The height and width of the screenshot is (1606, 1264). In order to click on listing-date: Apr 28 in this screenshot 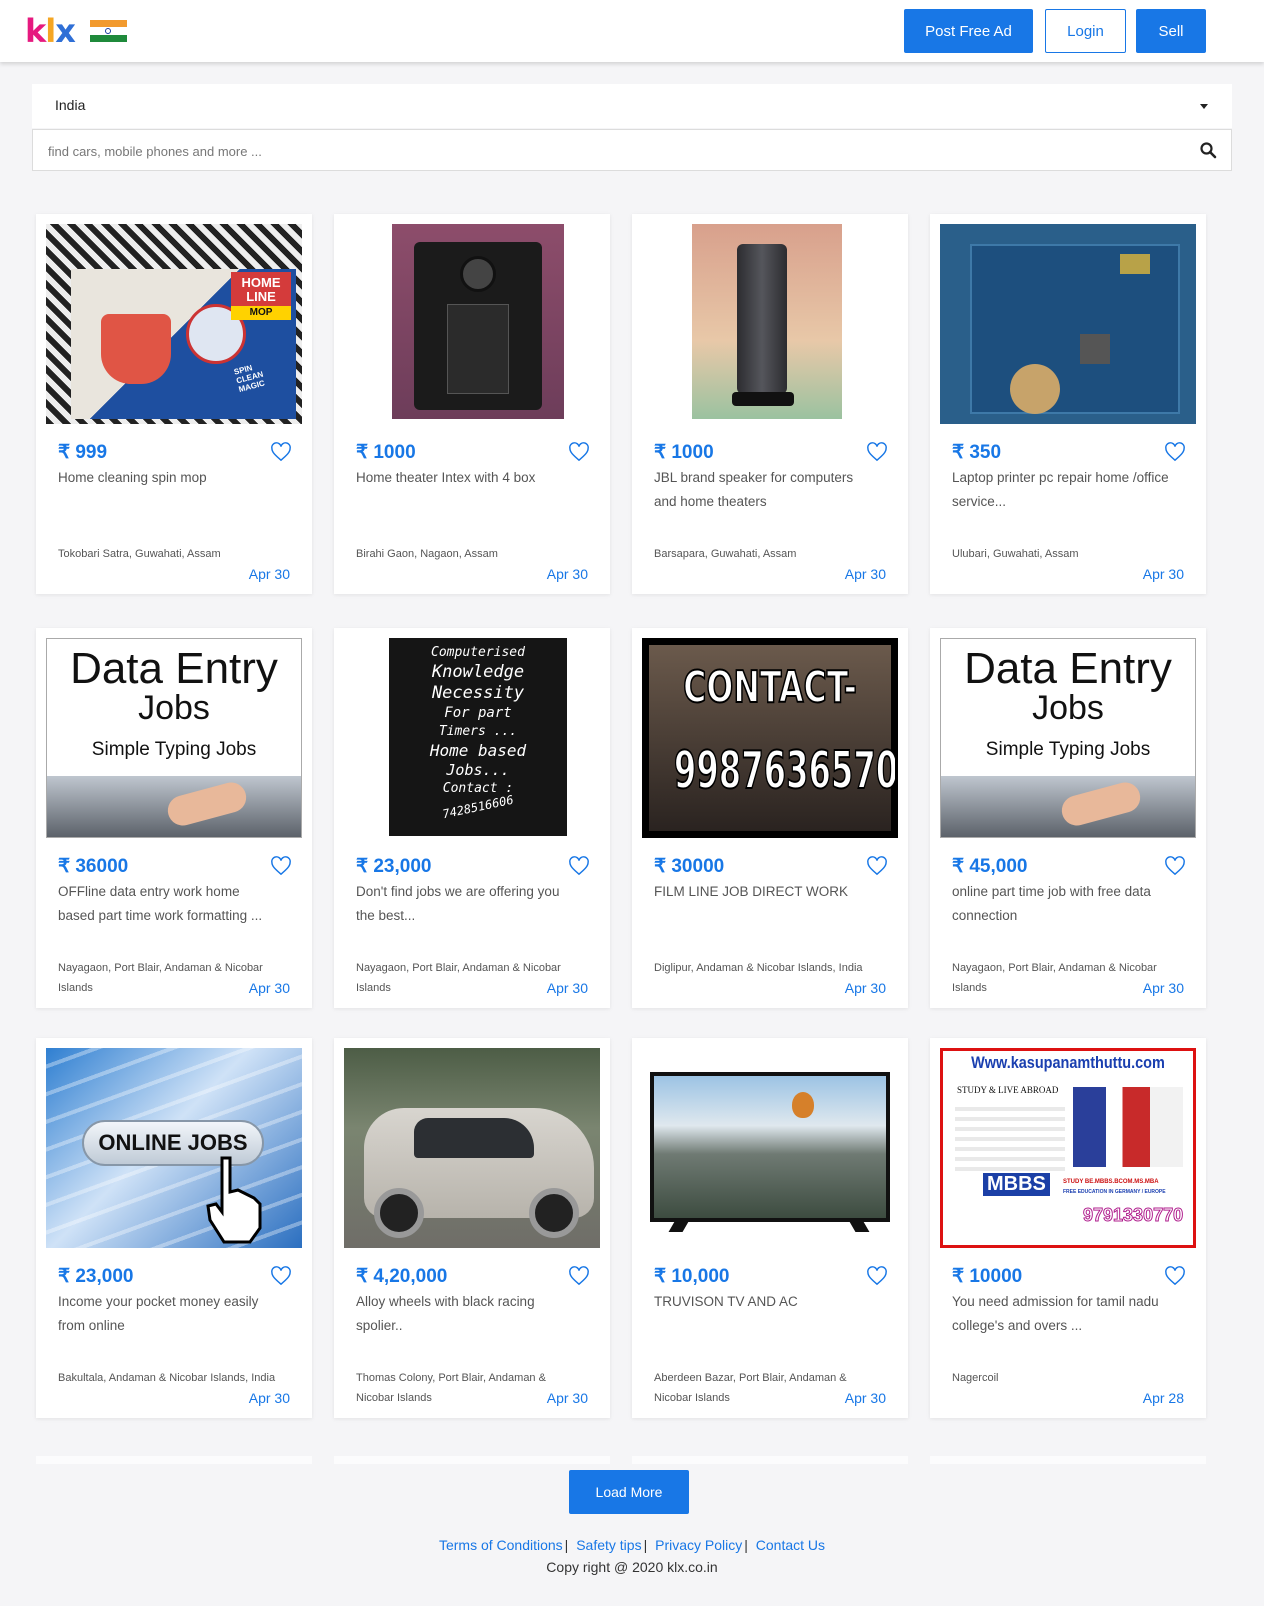, I will do `click(1163, 1398)`.